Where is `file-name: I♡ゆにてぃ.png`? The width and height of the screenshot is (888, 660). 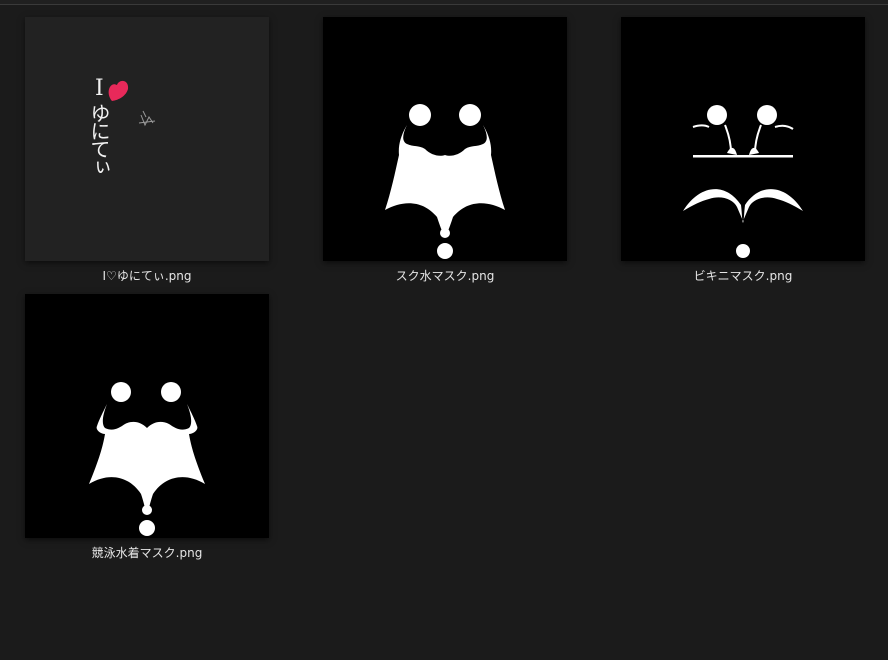 file-name: I♡ゆにてぃ.png is located at coordinates (147, 276).